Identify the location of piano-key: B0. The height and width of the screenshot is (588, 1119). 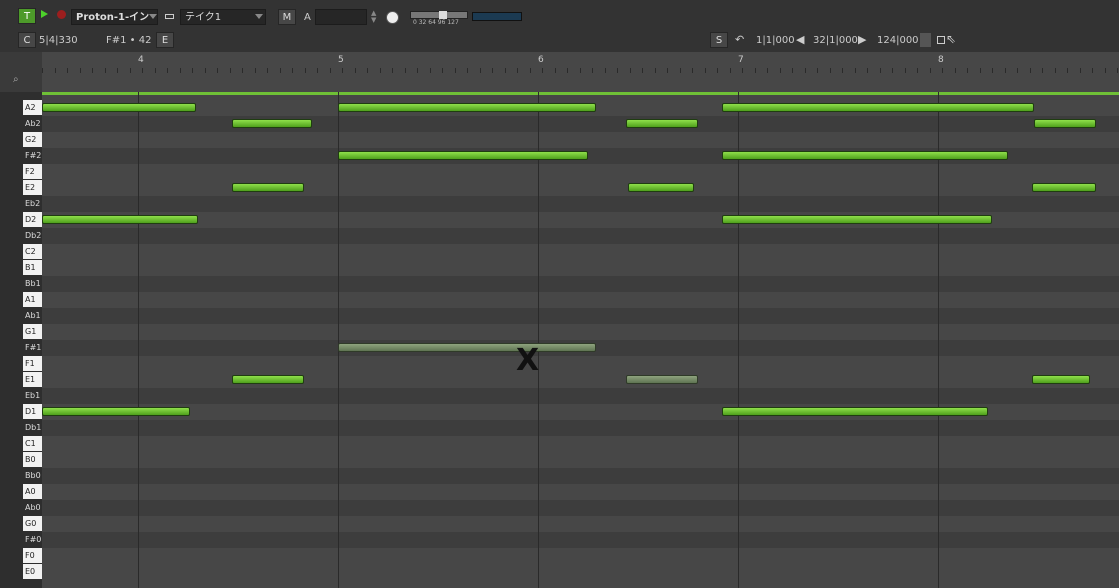
(32, 459).